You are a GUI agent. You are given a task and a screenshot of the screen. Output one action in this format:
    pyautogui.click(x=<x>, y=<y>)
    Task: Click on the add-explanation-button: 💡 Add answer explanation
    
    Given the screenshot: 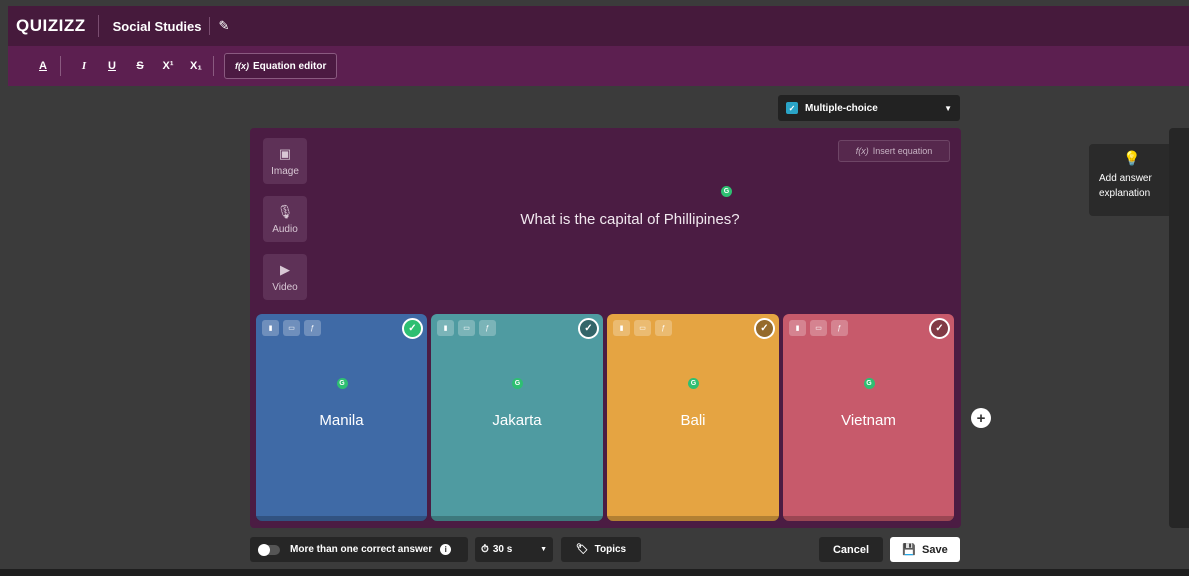 What is the action you would take?
    pyautogui.click(x=1129, y=180)
    